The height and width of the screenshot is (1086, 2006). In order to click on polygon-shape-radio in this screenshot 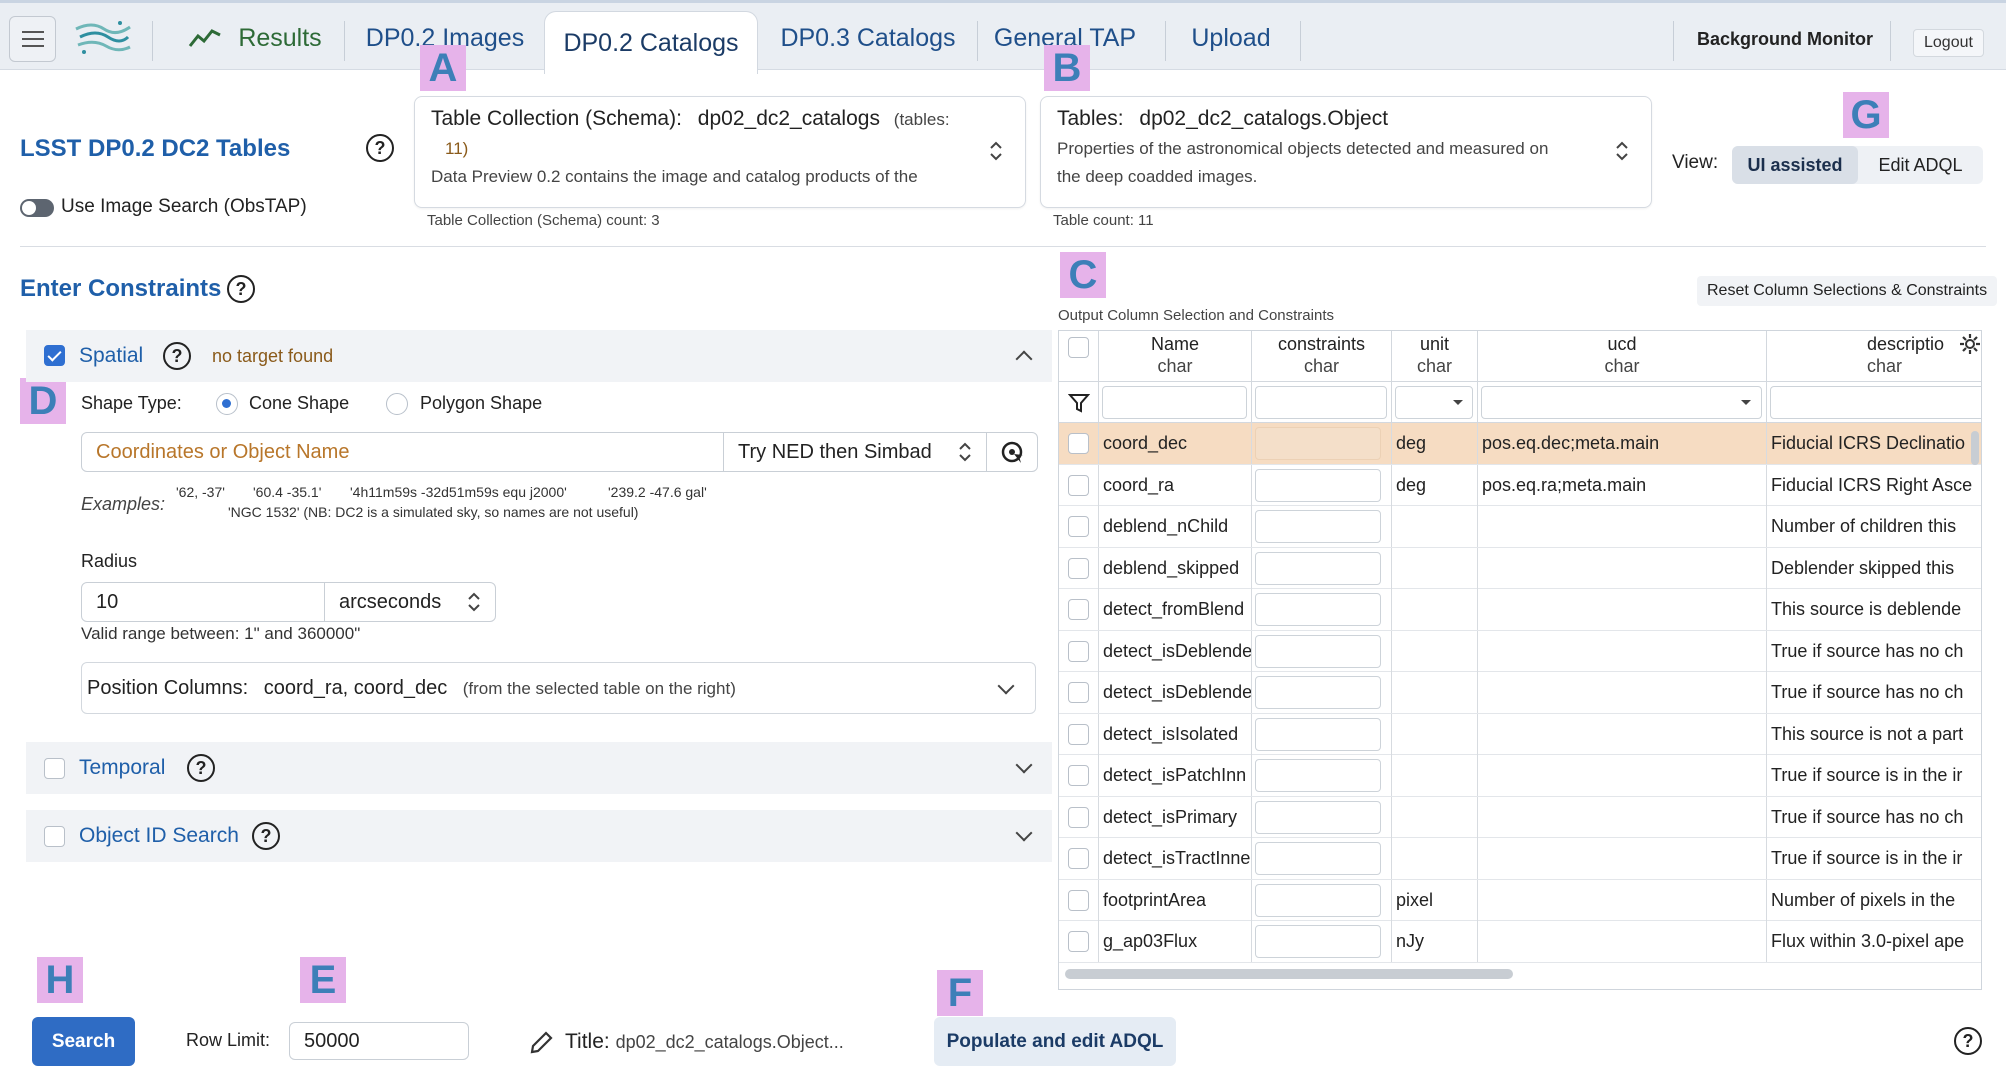, I will do `click(397, 404)`.